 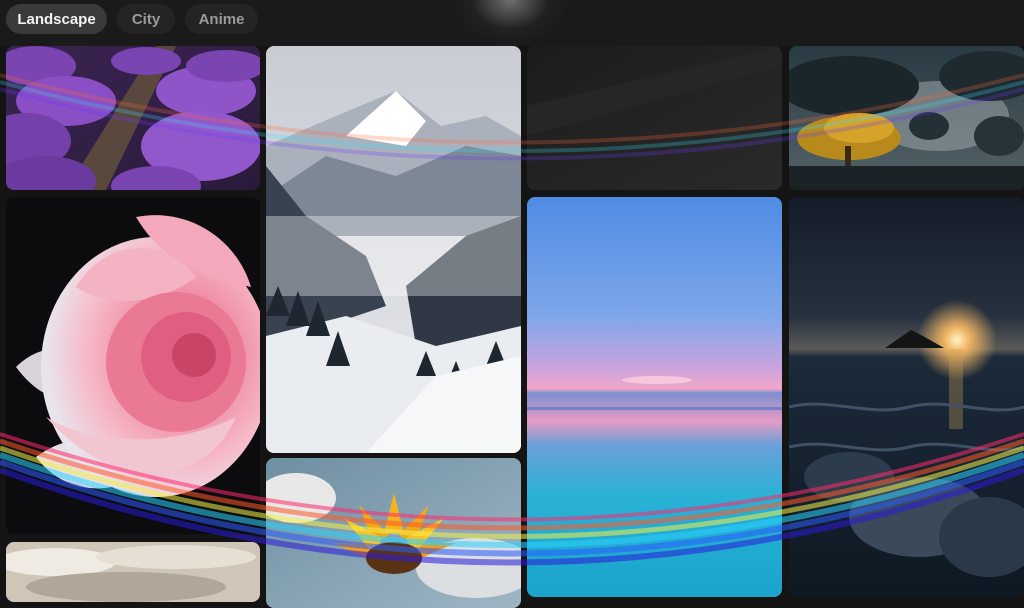 What do you see at coordinates (393, 533) in the screenshot?
I see `sunflower-image` at bounding box center [393, 533].